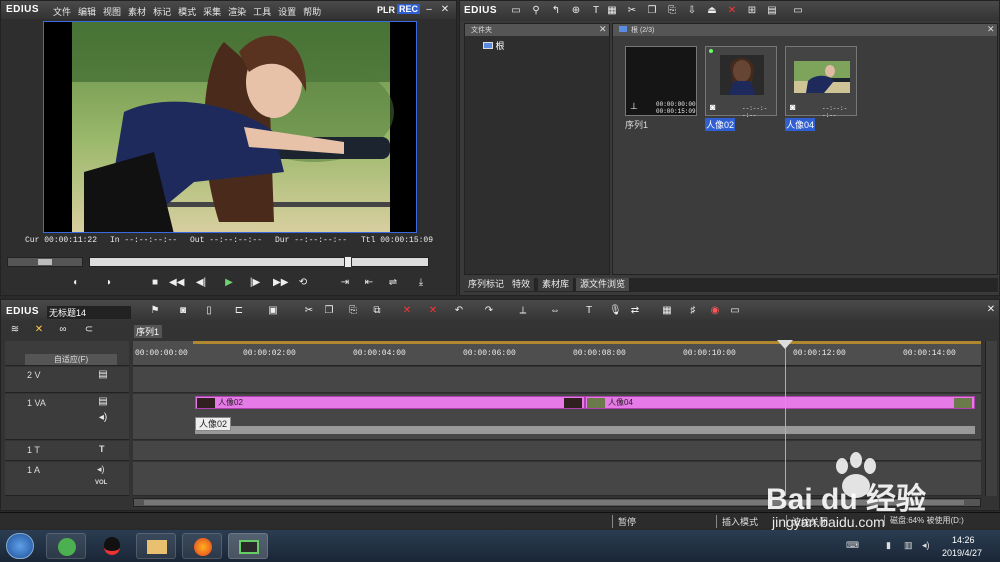 The image size is (1000, 562). I want to click on track-mode-icon: ≋, so click(15, 330).